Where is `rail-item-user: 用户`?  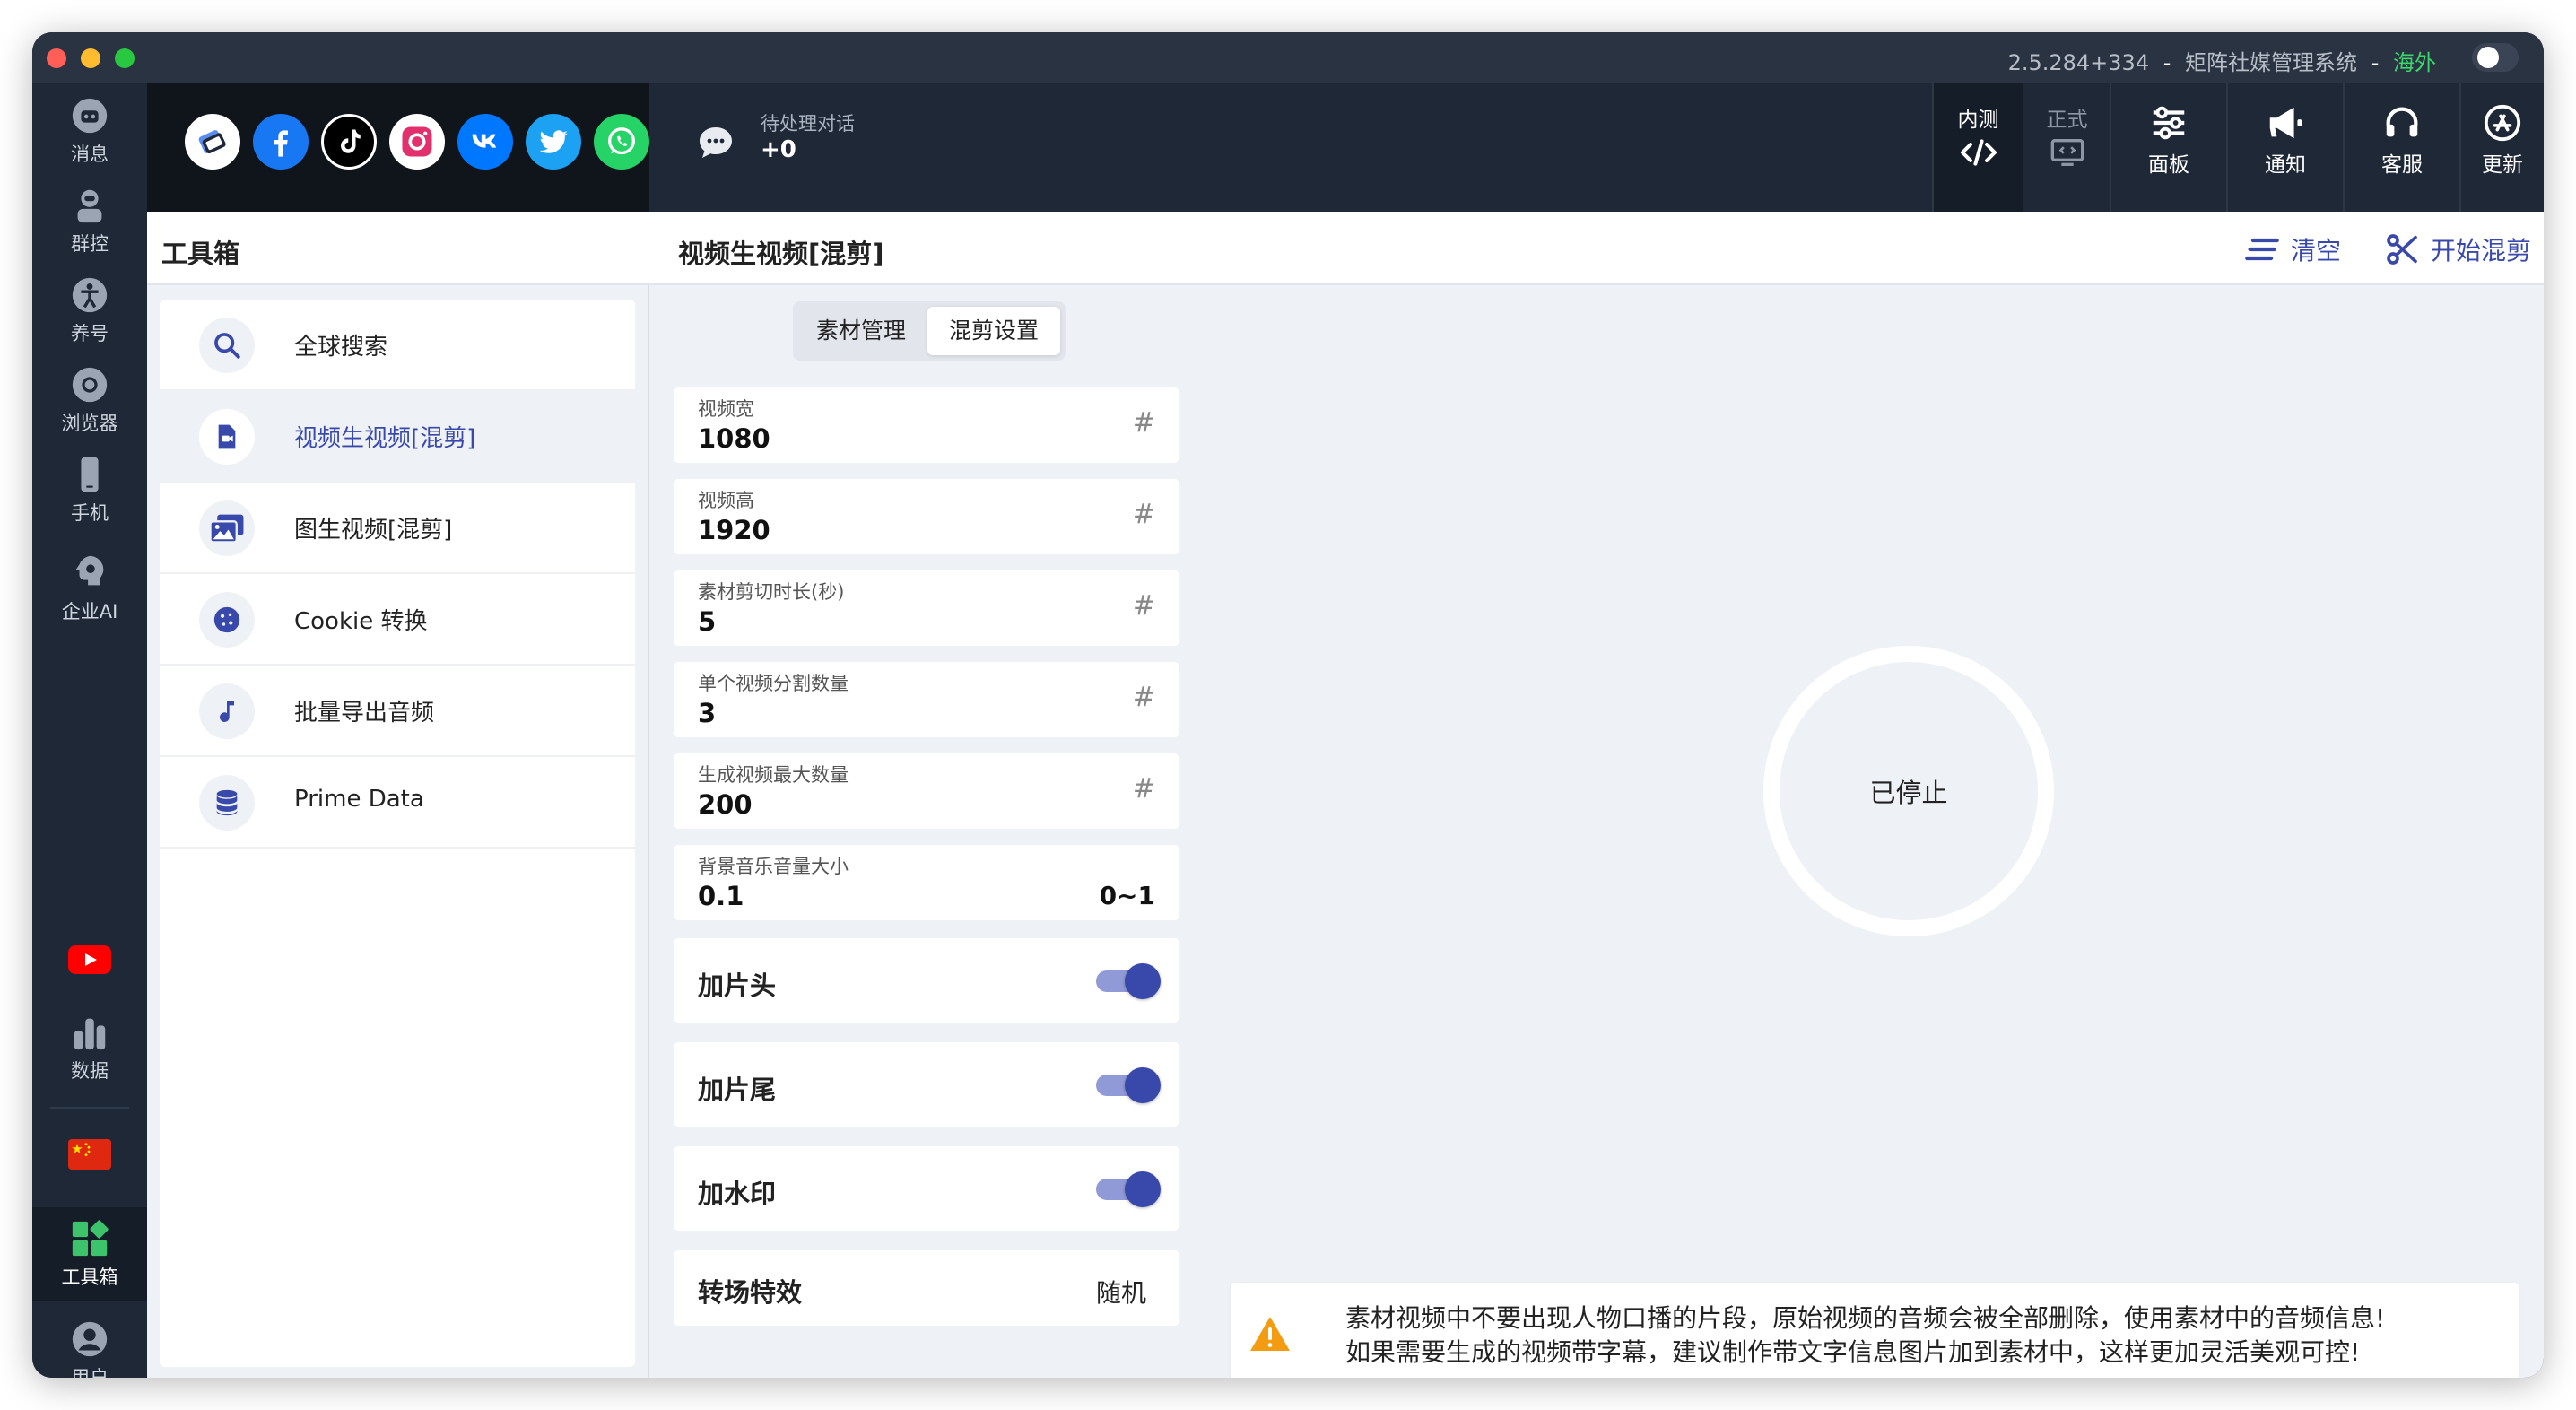 rail-item-user: 用户 is located at coordinates (89, 1348).